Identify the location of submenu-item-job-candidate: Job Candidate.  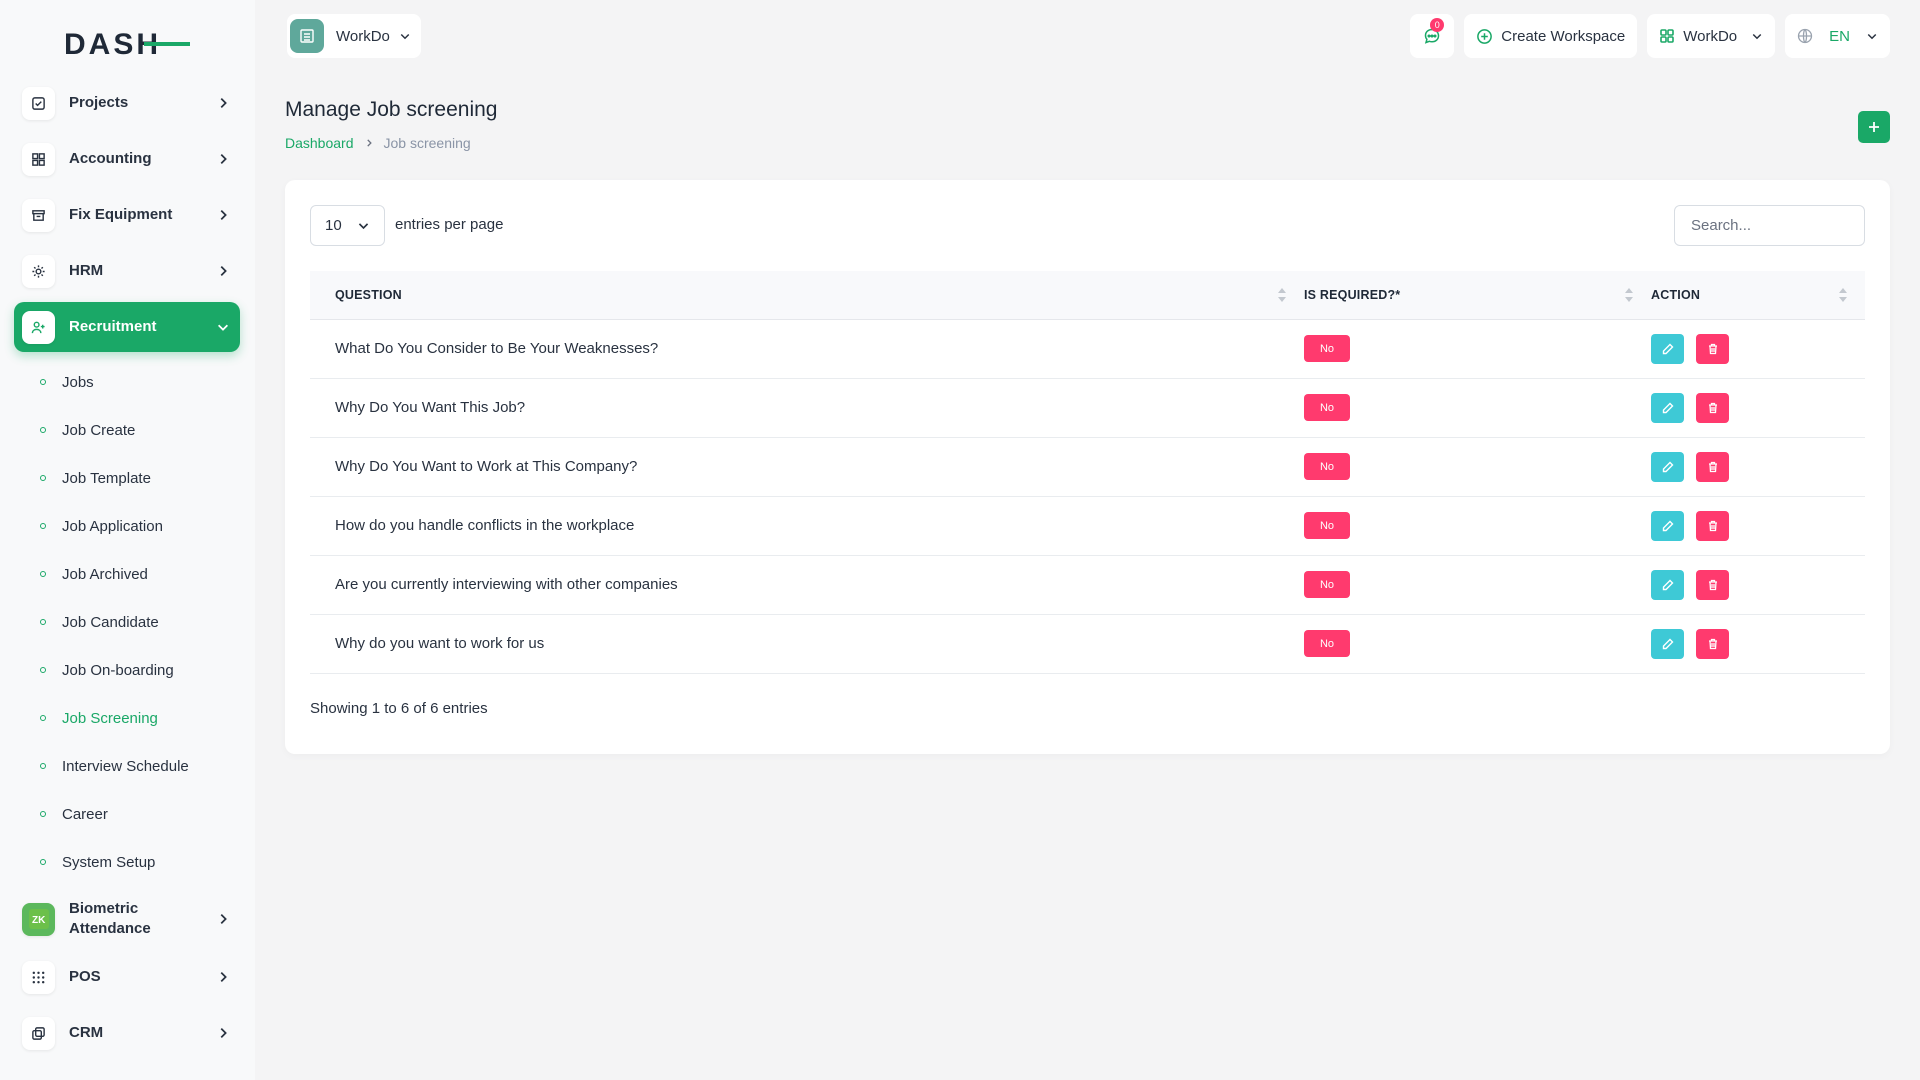
(127, 622).